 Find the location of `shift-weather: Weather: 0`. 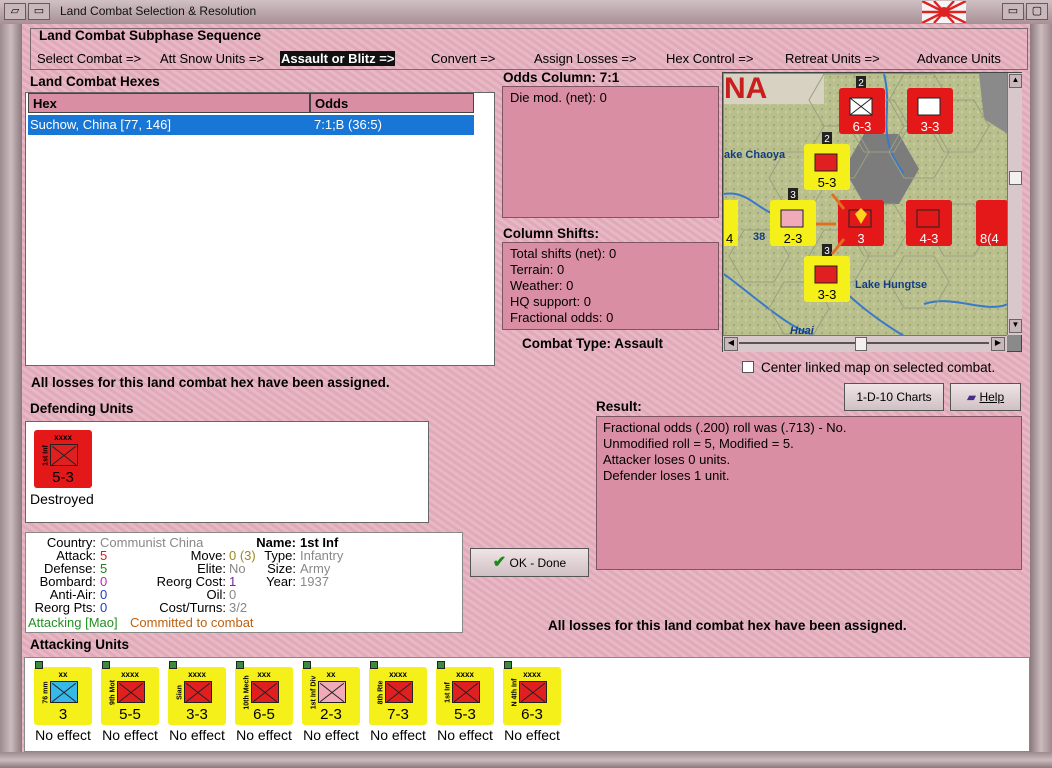

shift-weather: Weather: 0 is located at coordinates (542, 285).